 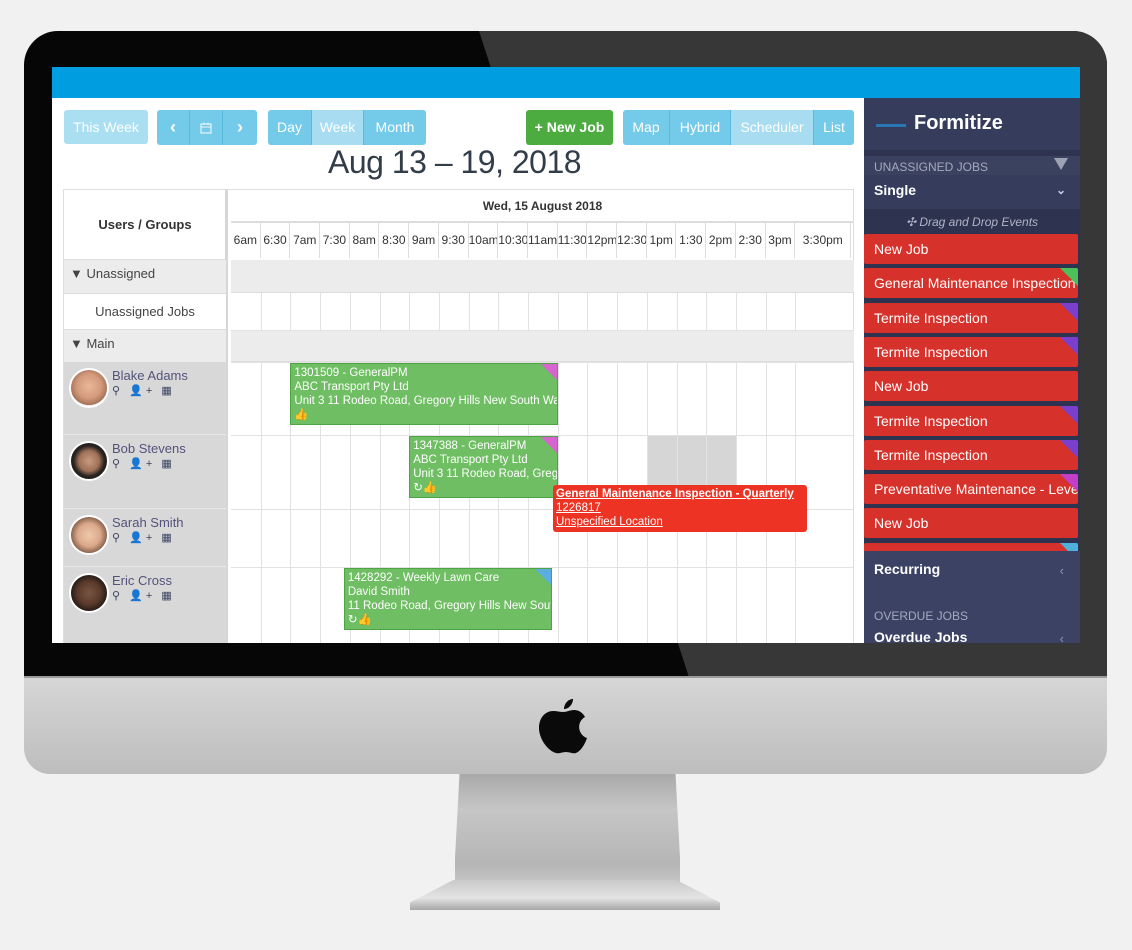 I want to click on time-slot-header: 7:30, so click(x=335, y=240).